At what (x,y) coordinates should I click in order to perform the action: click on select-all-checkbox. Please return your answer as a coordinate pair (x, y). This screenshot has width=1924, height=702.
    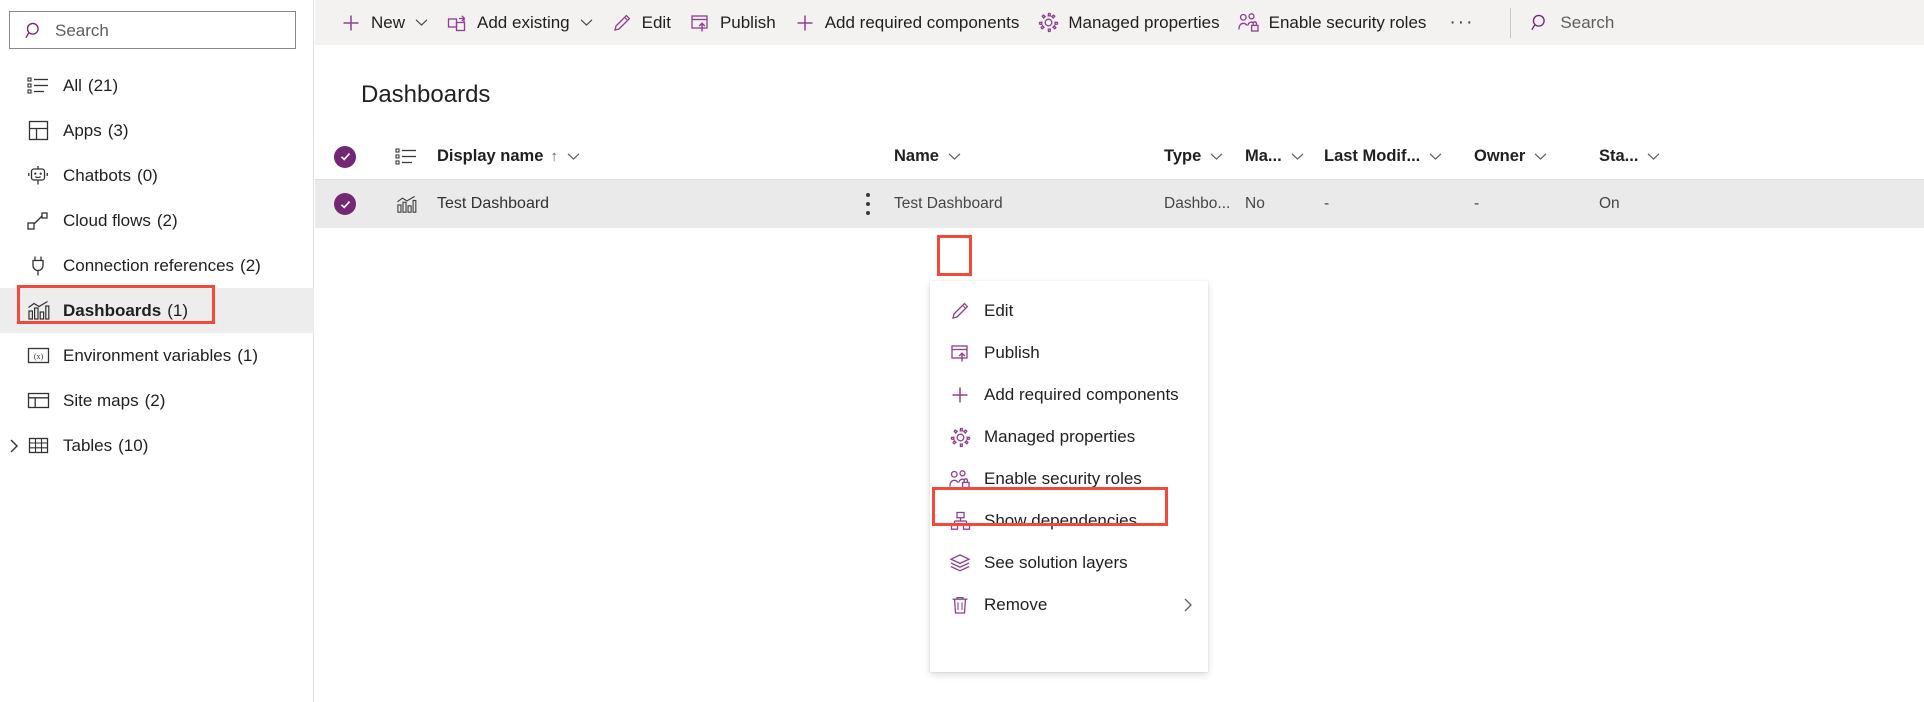
    Looking at the image, I should click on (345, 156).